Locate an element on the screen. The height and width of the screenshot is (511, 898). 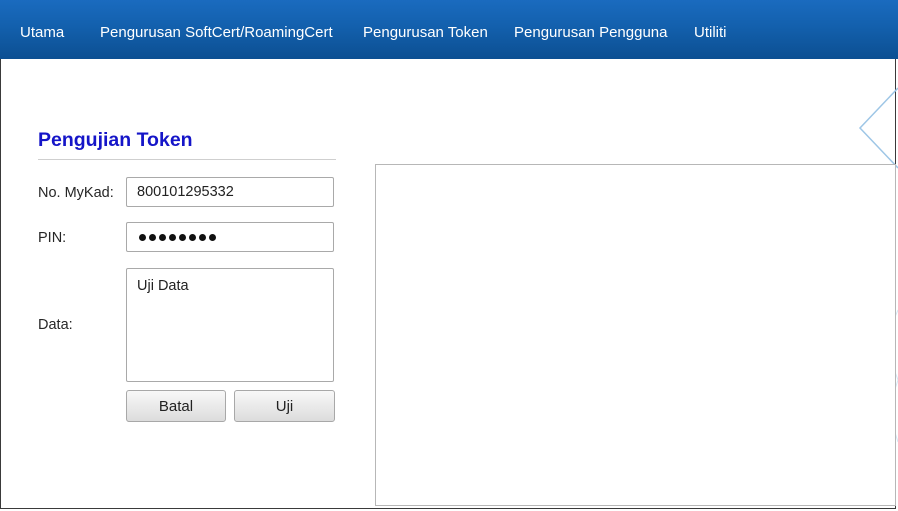
pin-label: PIN: is located at coordinates (52, 238).